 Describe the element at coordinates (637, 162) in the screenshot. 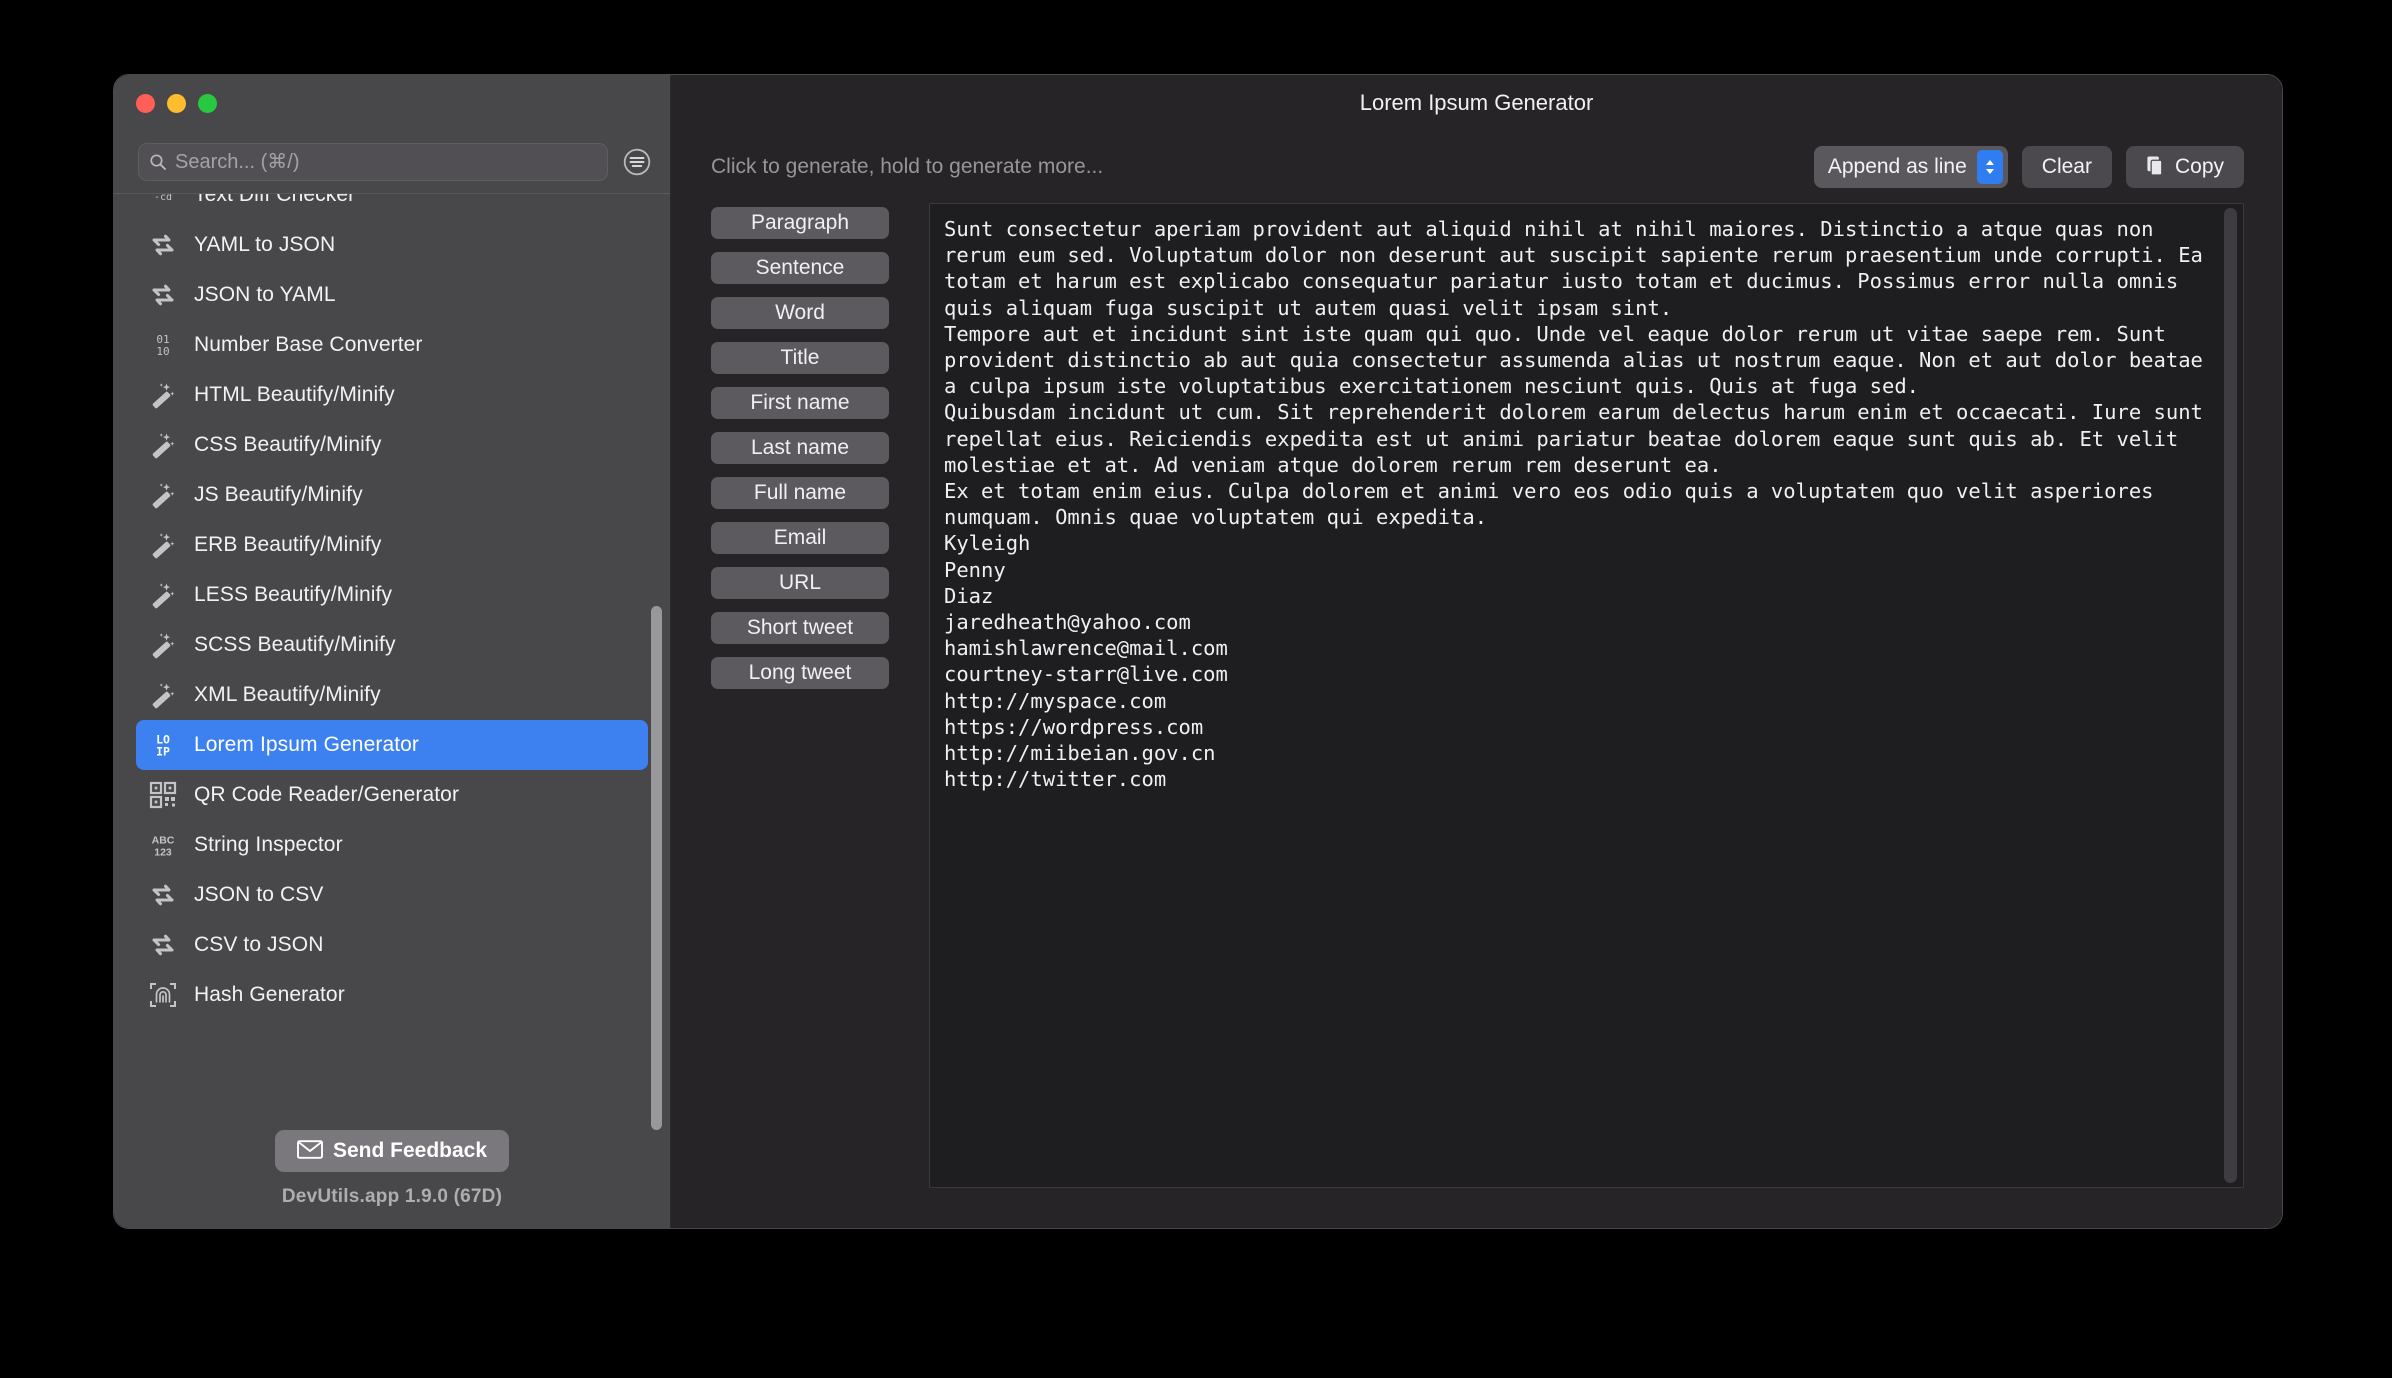

I see `filter-list-icon` at that location.